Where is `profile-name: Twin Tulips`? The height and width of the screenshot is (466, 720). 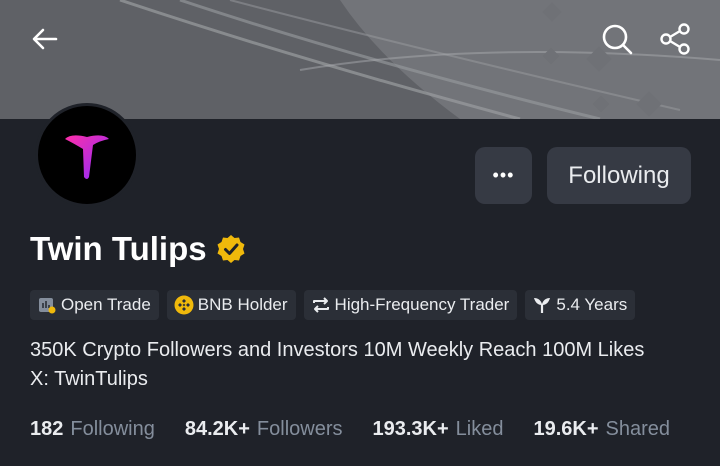 profile-name: Twin Tulips is located at coordinates (118, 248).